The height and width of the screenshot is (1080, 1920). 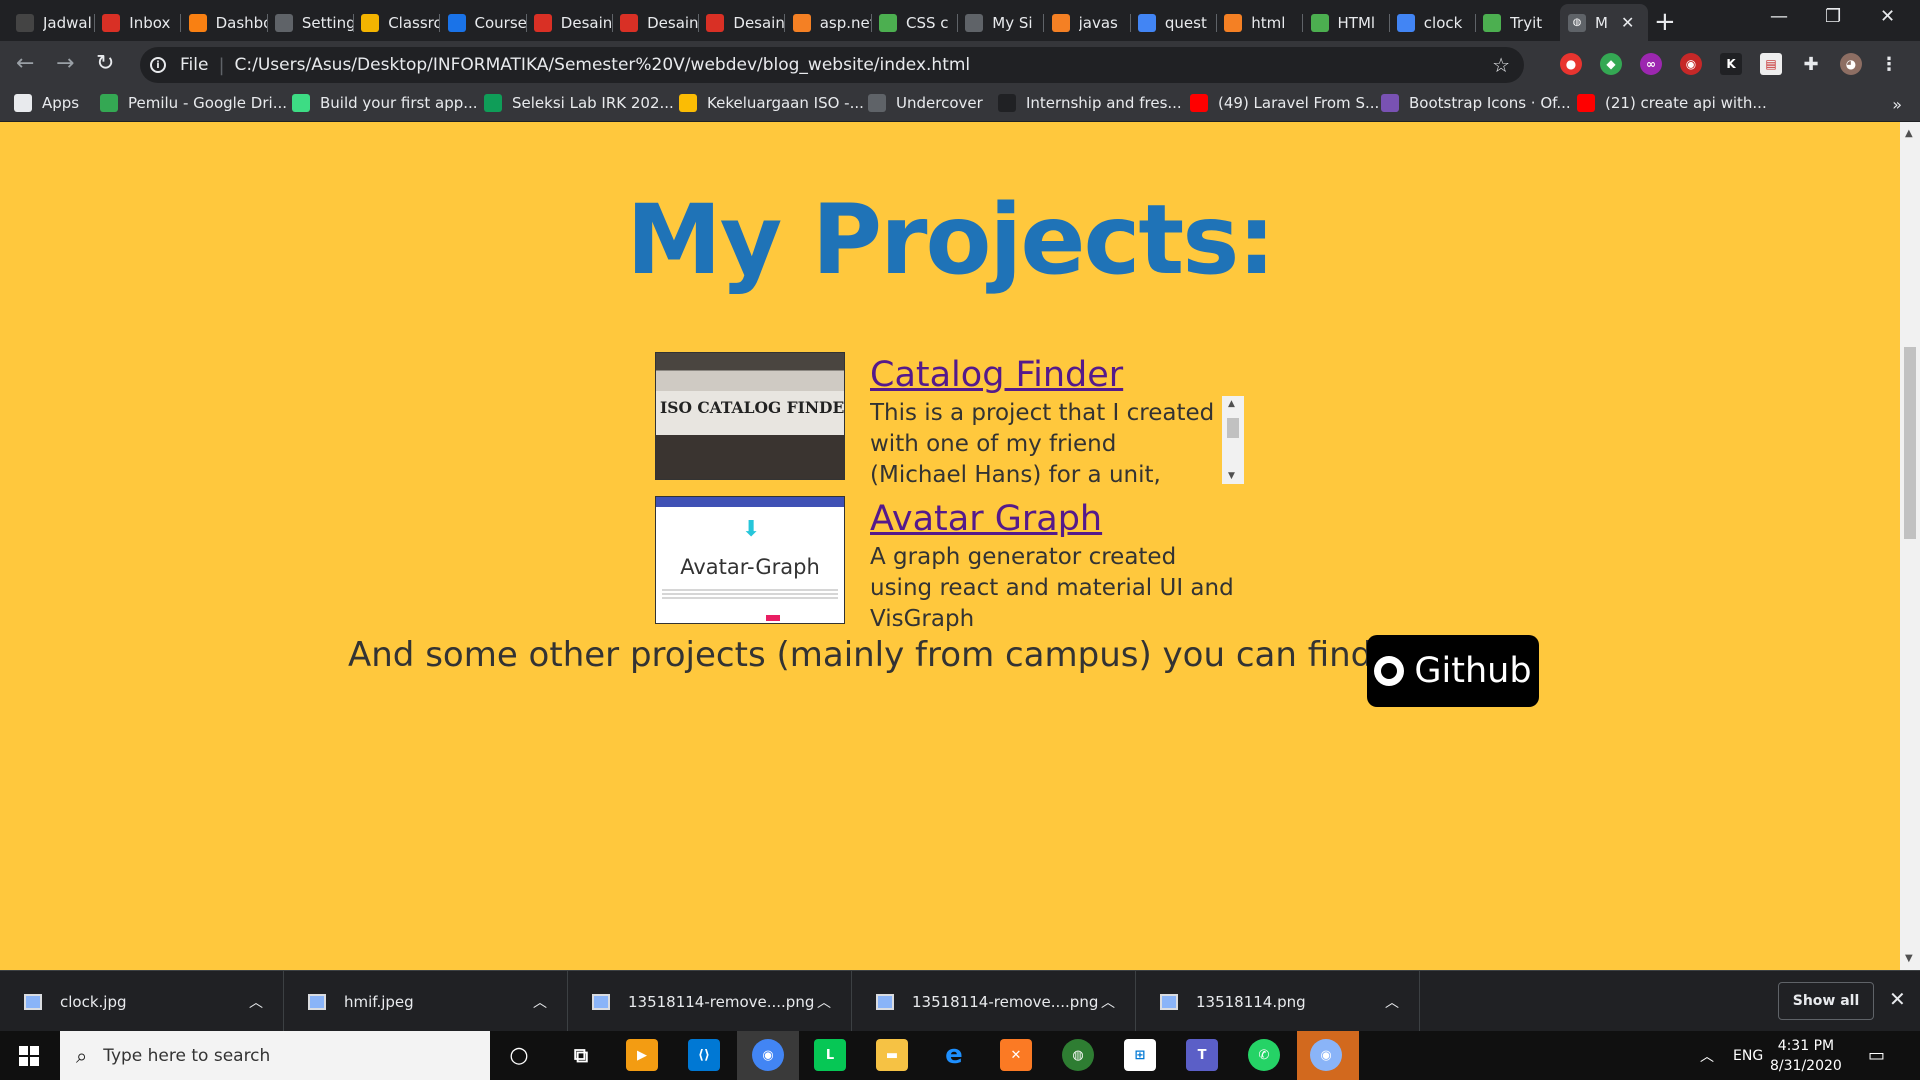 I want to click on tab: html, so click(x=1260, y=22).